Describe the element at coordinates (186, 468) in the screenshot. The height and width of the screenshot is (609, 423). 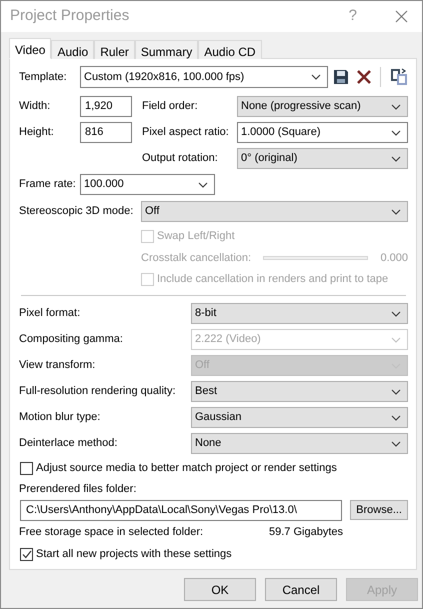
I see `checkbox-label: Adjust source media to better match project or render settings` at that location.